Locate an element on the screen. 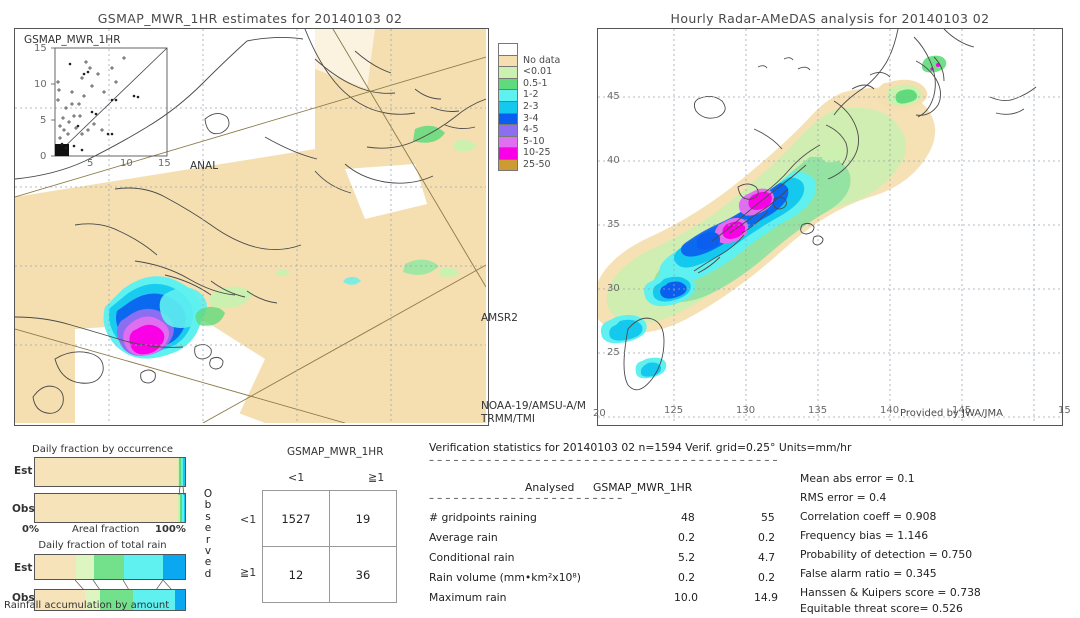 This screenshot has width=1080, height=618. occurrence-row-est-label: Est is located at coordinates (23, 471).